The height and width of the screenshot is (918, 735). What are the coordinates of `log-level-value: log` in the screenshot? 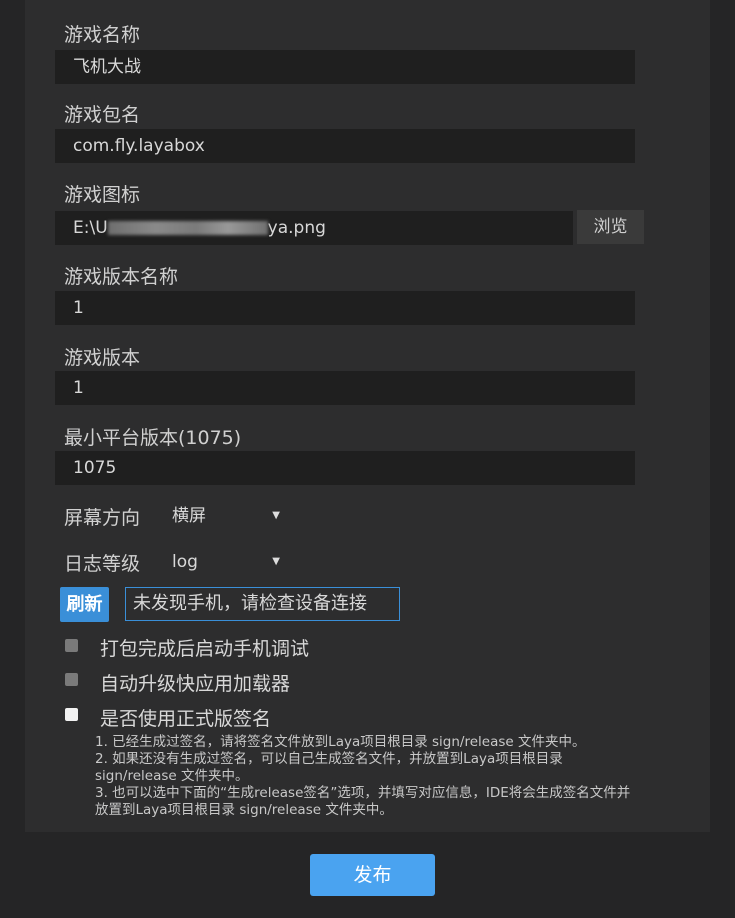 It's located at (185, 562).